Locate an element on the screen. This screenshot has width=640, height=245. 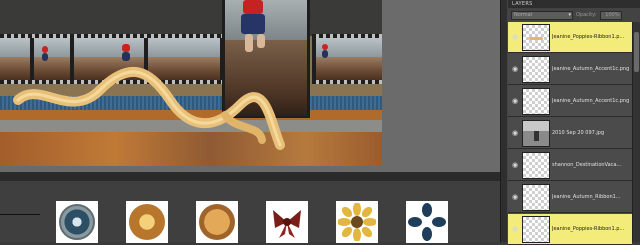
blue-flower-icon is located at coordinates (427, 222).